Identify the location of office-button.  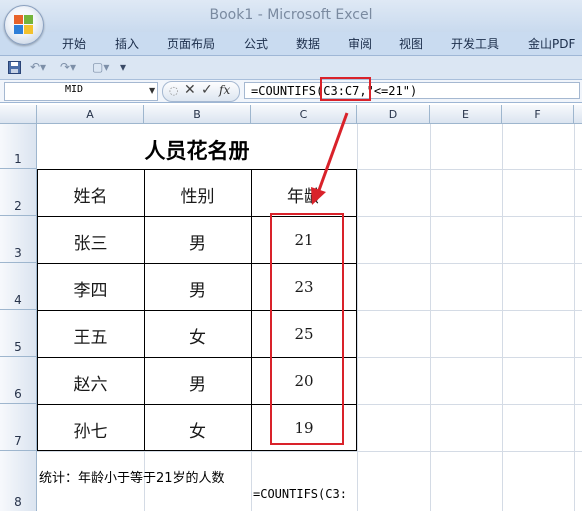
(24, 25).